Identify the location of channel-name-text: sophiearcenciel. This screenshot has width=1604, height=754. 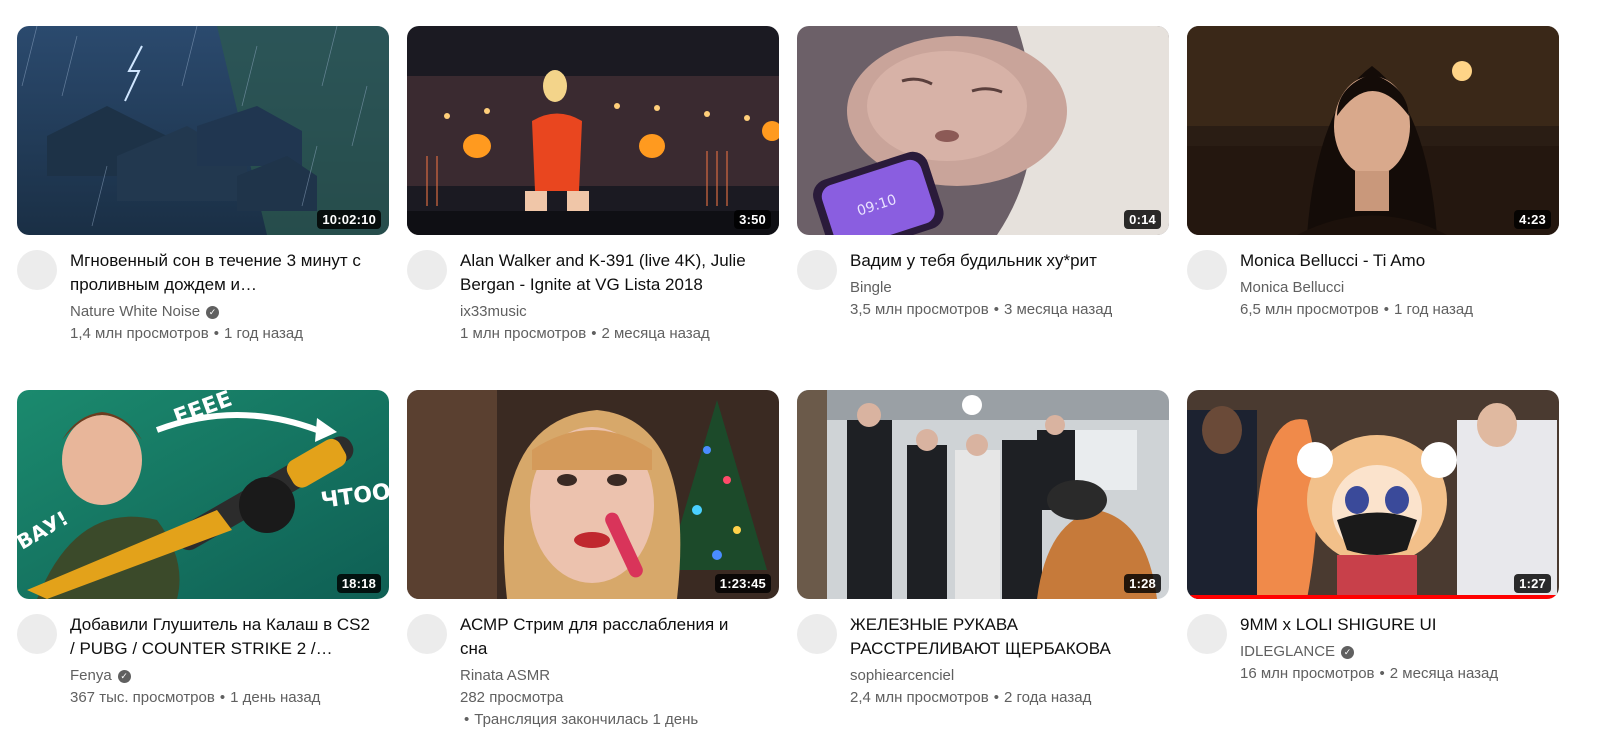
(902, 676).